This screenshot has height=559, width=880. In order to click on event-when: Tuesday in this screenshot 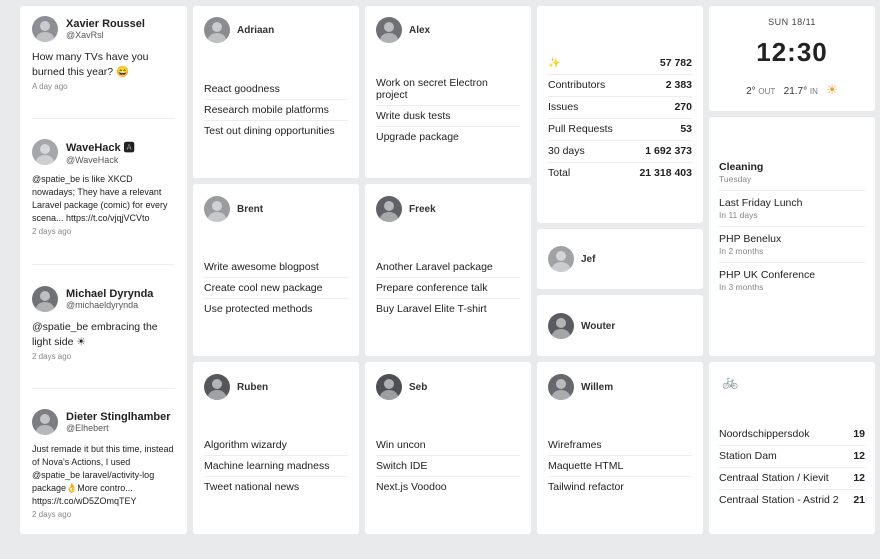, I will do `click(735, 179)`.